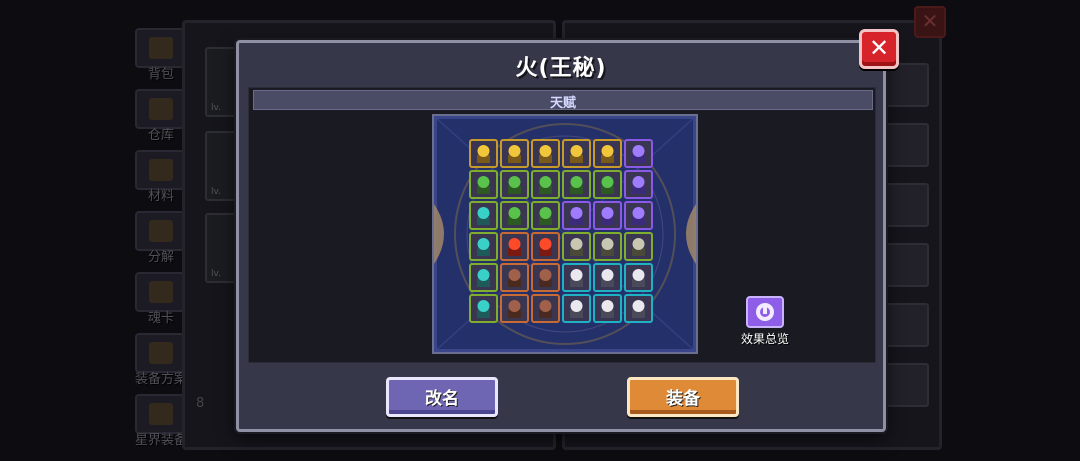 The width and height of the screenshot is (1080, 461). I want to click on effect-overview-label: 效果总览, so click(764, 339).